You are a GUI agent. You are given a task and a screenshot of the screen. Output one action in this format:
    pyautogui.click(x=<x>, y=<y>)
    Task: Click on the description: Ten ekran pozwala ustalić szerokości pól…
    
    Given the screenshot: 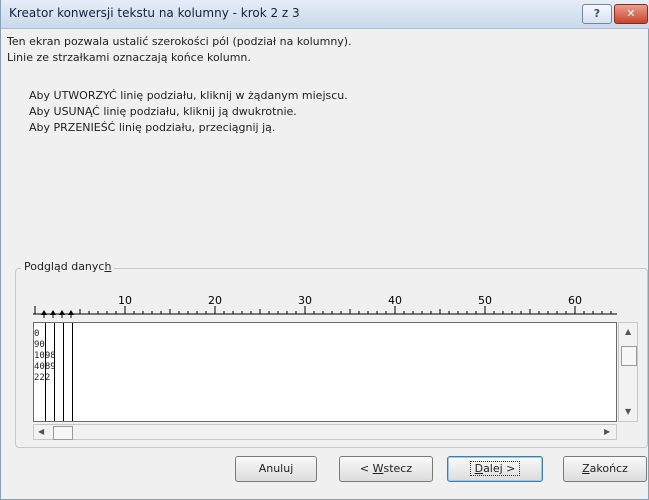 What is the action you would take?
    pyautogui.click(x=179, y=50)
    